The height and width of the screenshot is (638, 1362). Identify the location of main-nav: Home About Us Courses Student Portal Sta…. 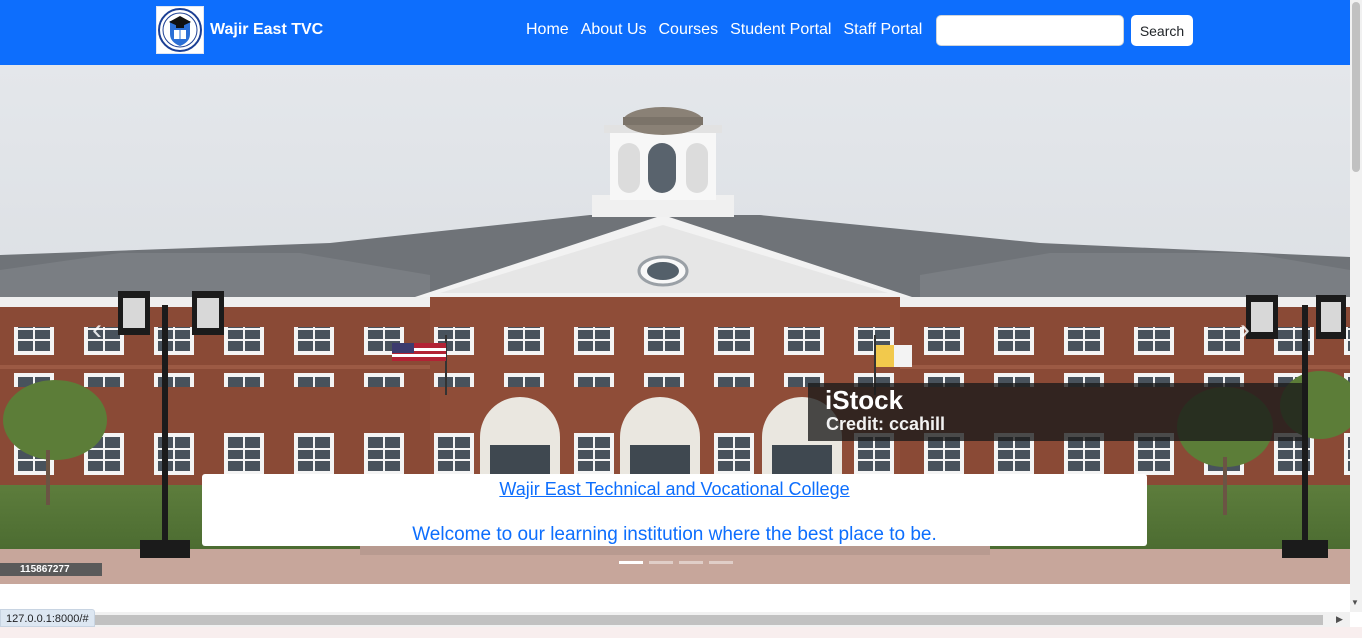
(724, 30).